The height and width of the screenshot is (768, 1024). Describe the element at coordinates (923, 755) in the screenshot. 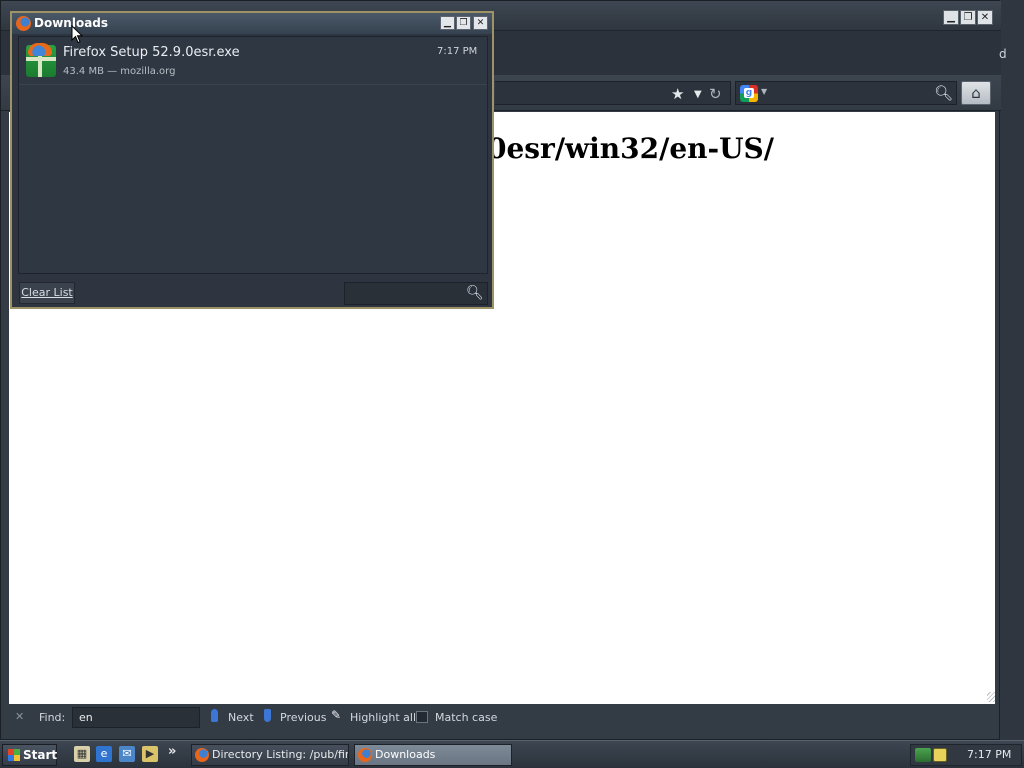

I see `network-icon` at that location.